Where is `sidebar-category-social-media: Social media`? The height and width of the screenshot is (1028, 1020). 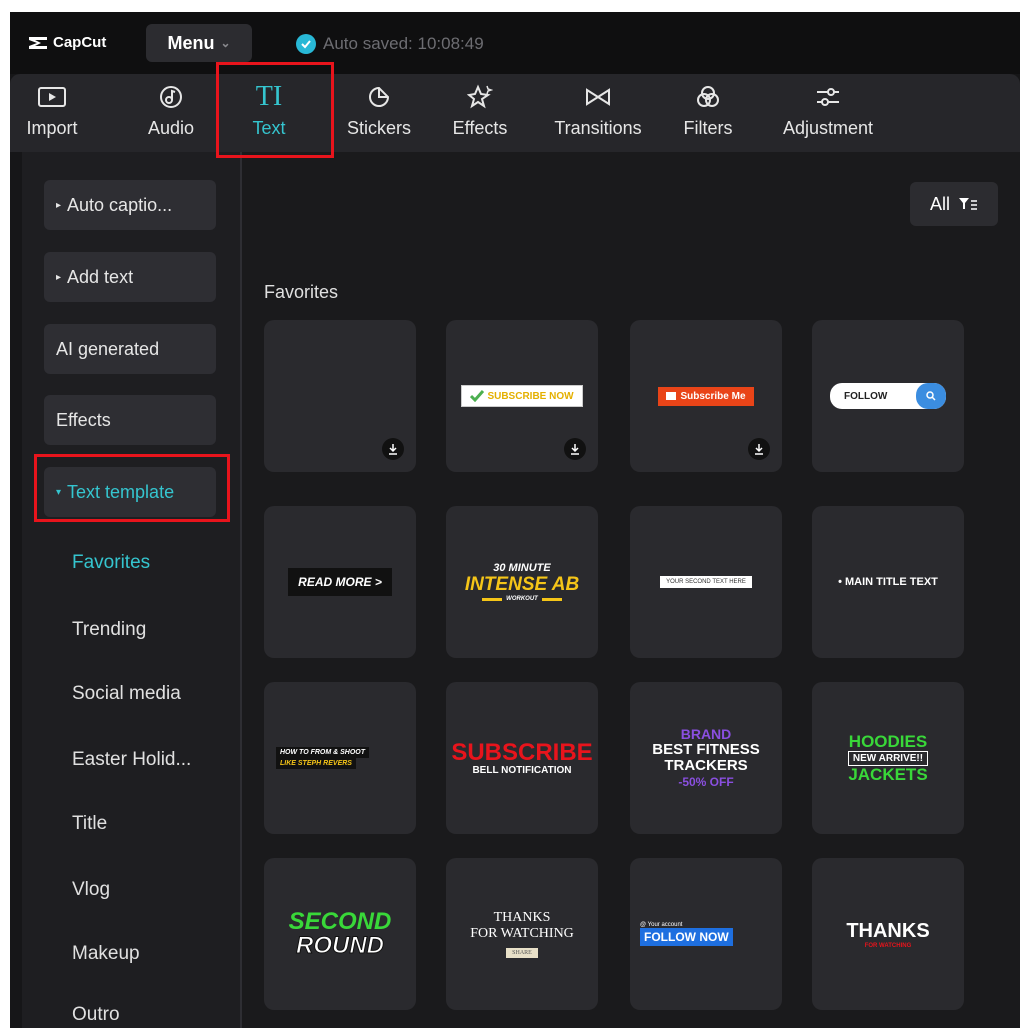
sidebar-category-social-media: Social media is located at coordinates (126, 694).